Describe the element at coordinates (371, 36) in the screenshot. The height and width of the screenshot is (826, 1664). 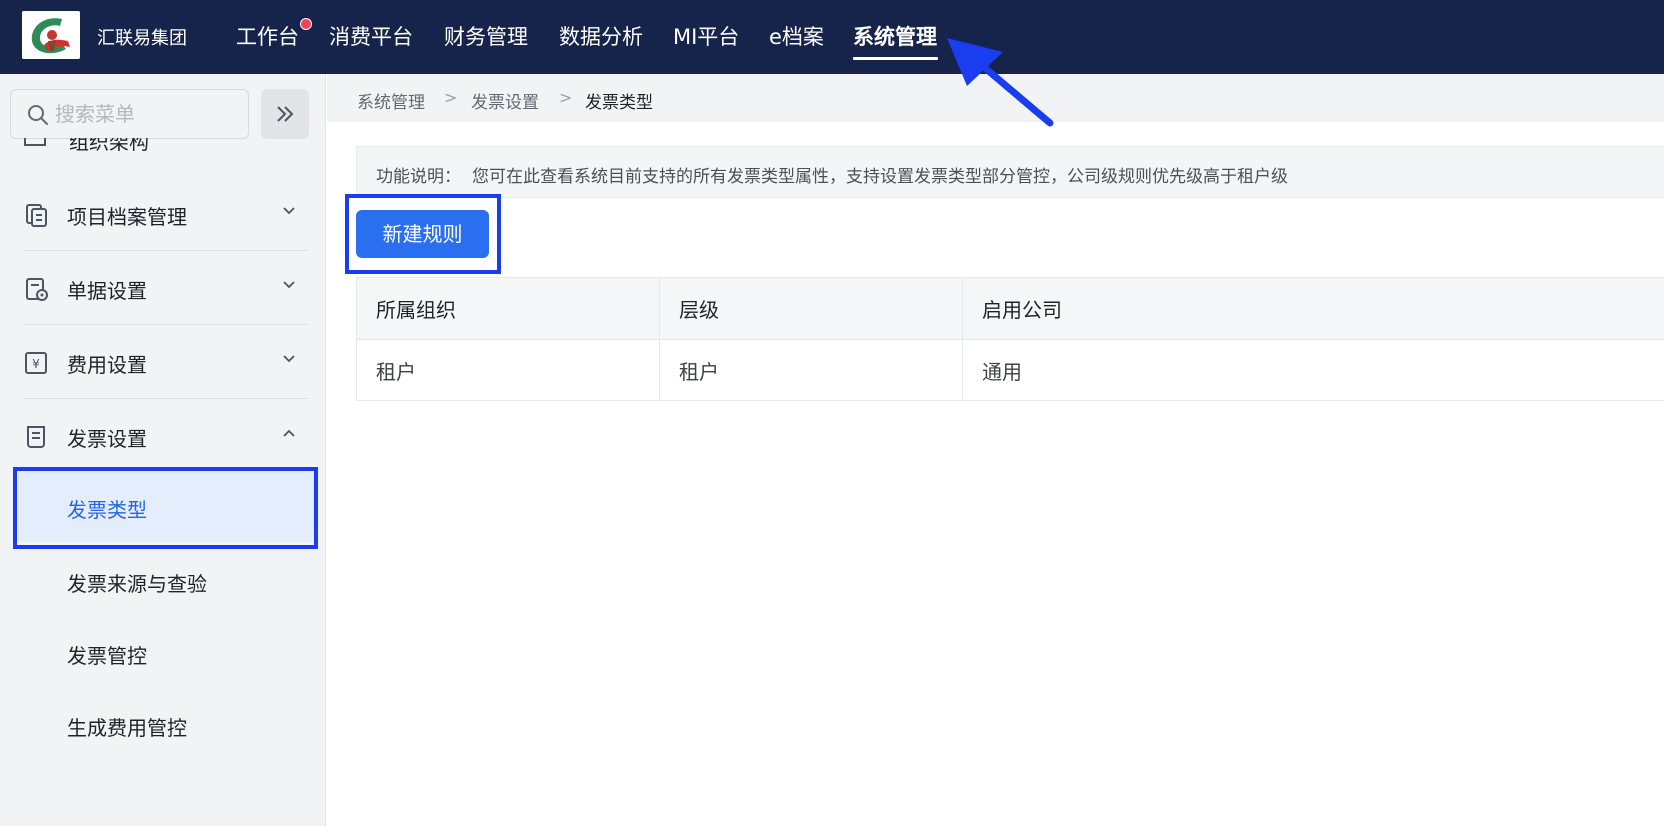
I see `nav-consumption-platform: 消费平台` at that location.